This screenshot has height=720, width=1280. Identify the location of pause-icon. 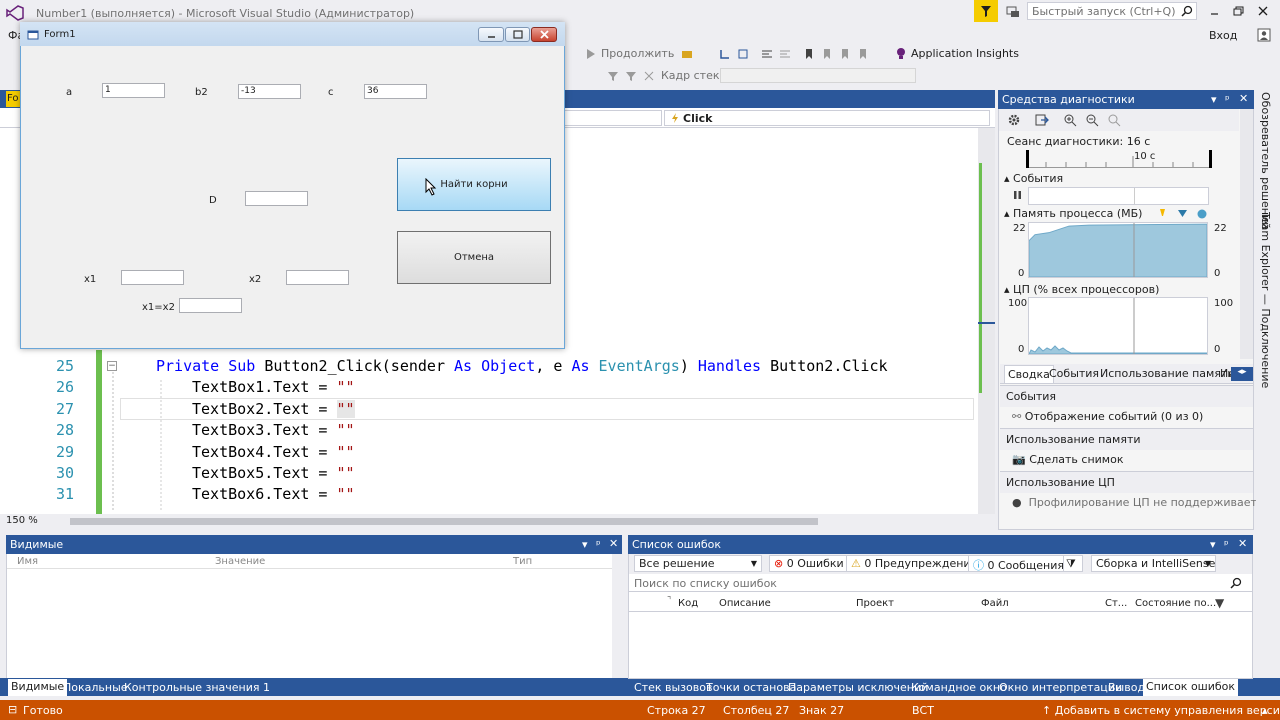
(1018, 195).